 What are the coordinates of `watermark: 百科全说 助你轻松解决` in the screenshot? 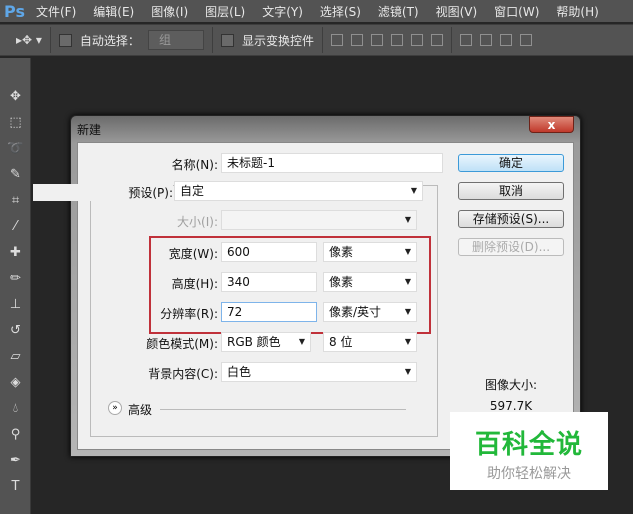 It's located at (529, 451).